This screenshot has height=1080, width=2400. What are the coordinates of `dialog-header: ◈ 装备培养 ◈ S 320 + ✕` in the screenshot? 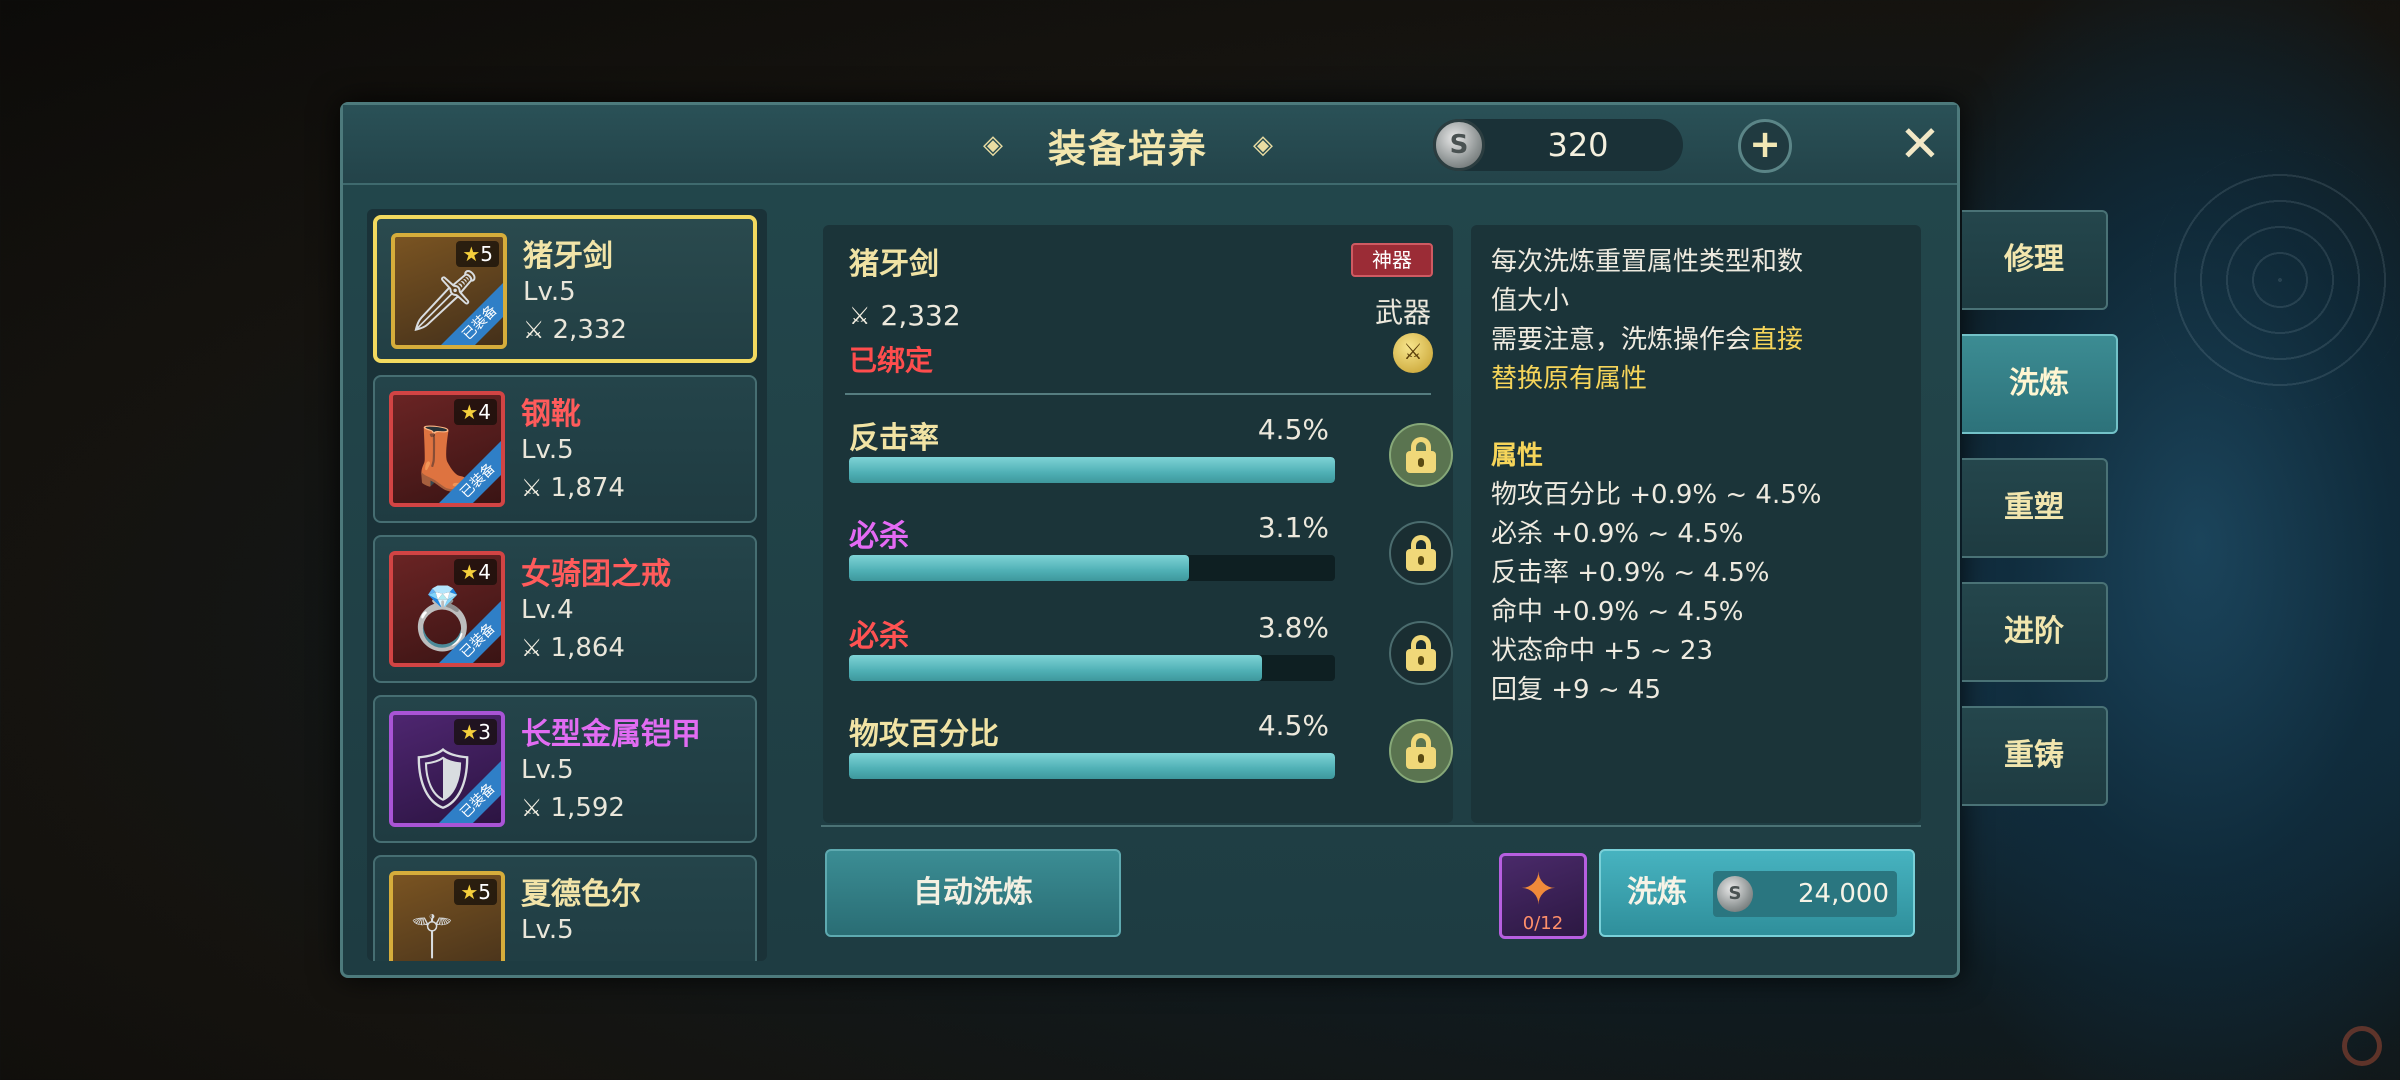 It's located at (1150, 145).